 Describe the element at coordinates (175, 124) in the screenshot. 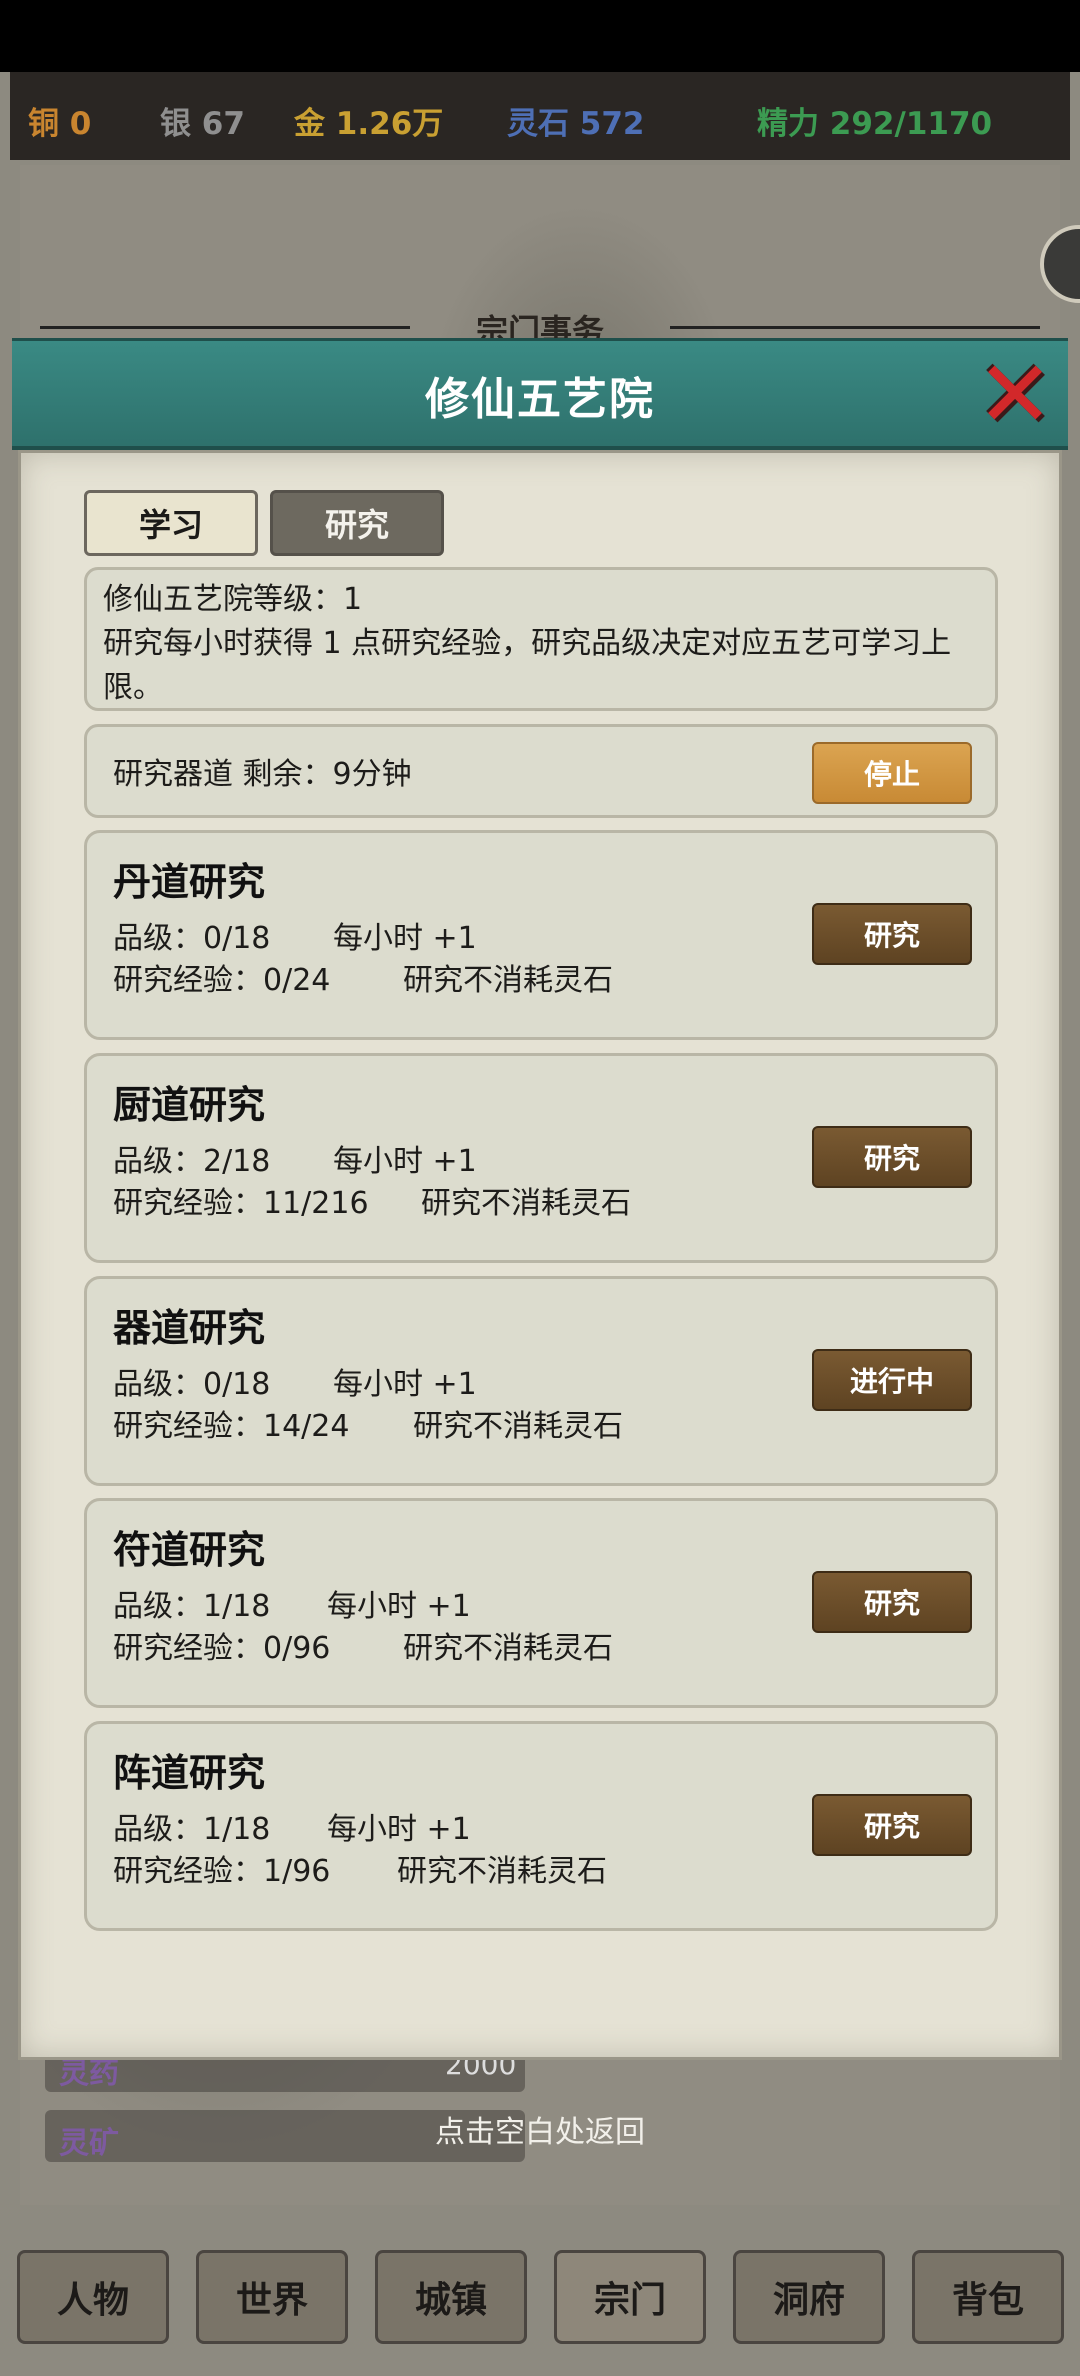

I see `currency-label: 银` at that location.